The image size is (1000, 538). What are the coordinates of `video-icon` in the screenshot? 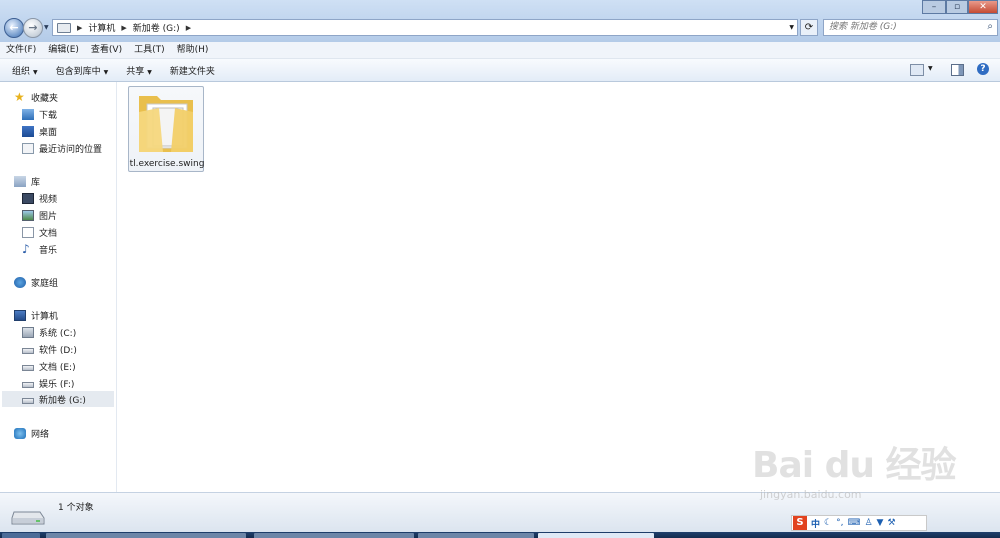 It's located at (28, 198).